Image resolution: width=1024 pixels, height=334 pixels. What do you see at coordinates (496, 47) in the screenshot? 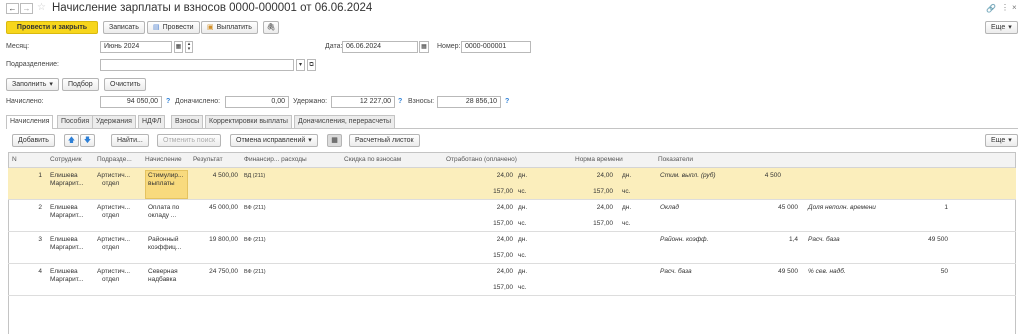
I see `number-field: 0000-000001` at bounding box center [496, 47].